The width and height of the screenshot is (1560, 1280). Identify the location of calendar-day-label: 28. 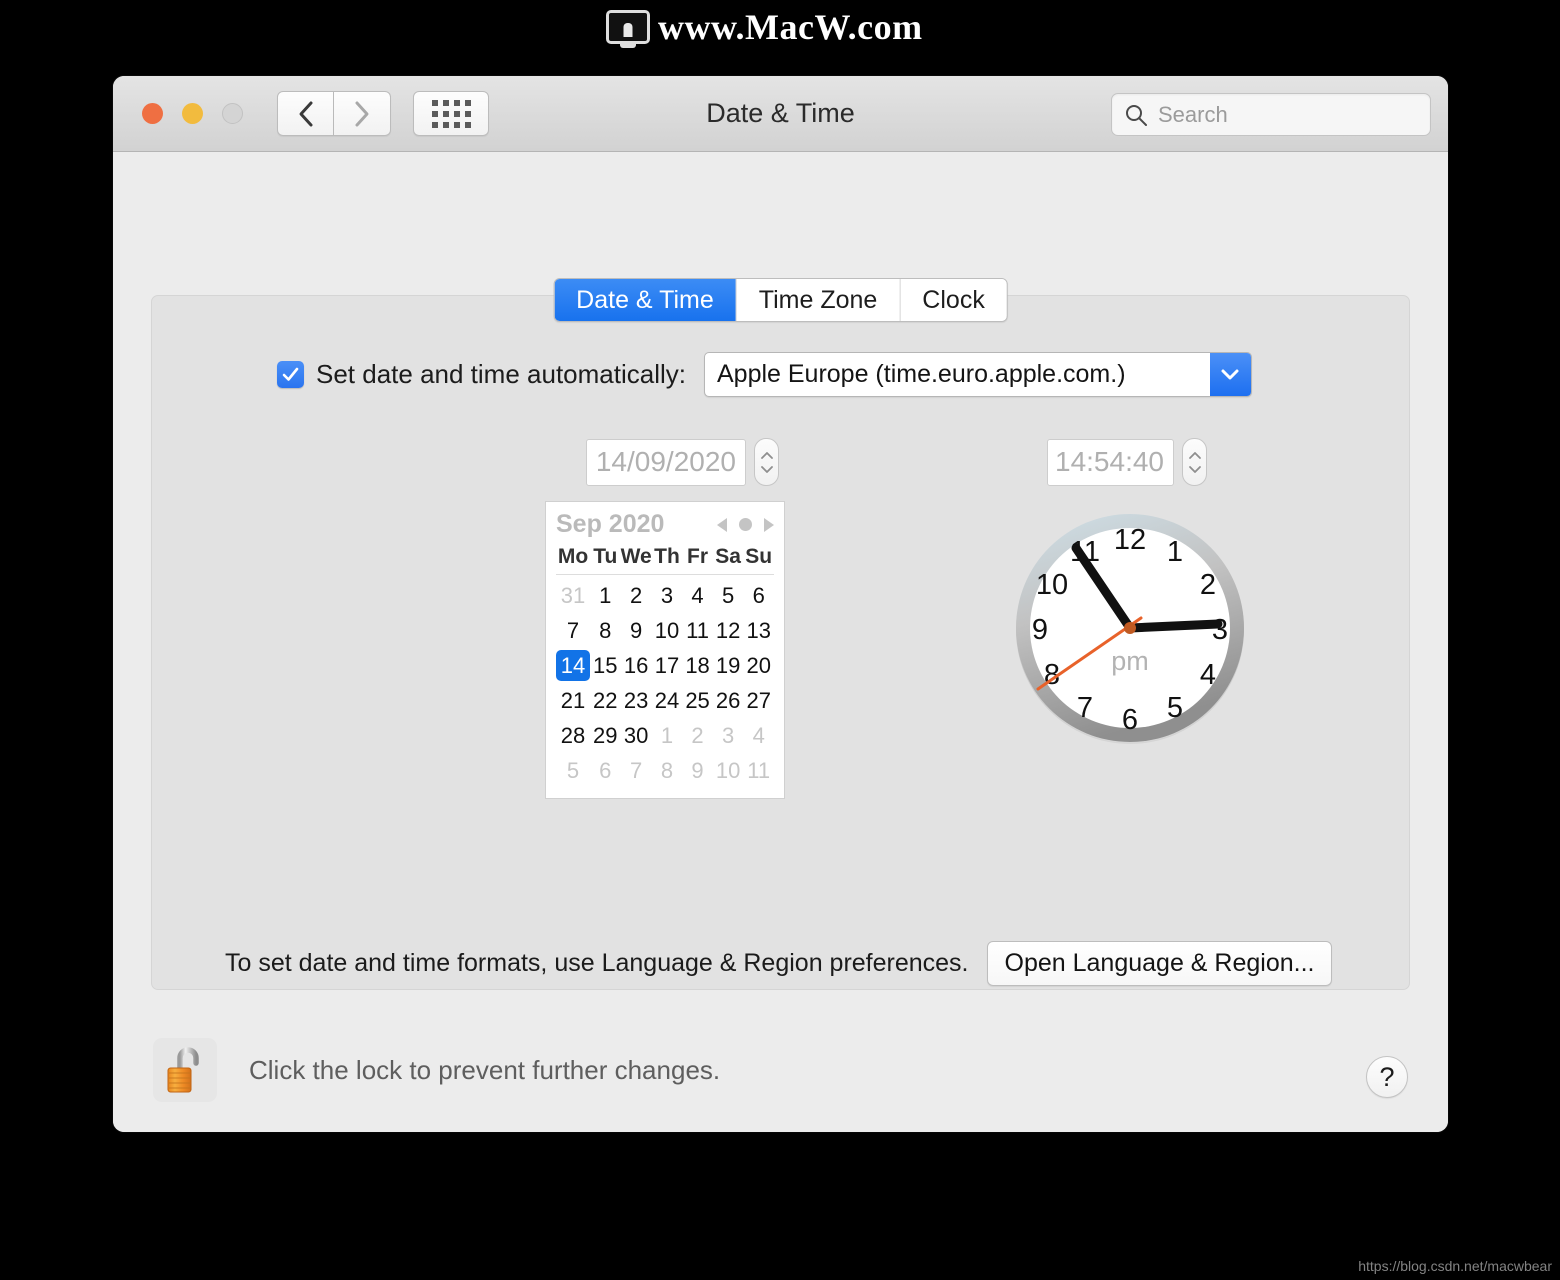
(573, 735).